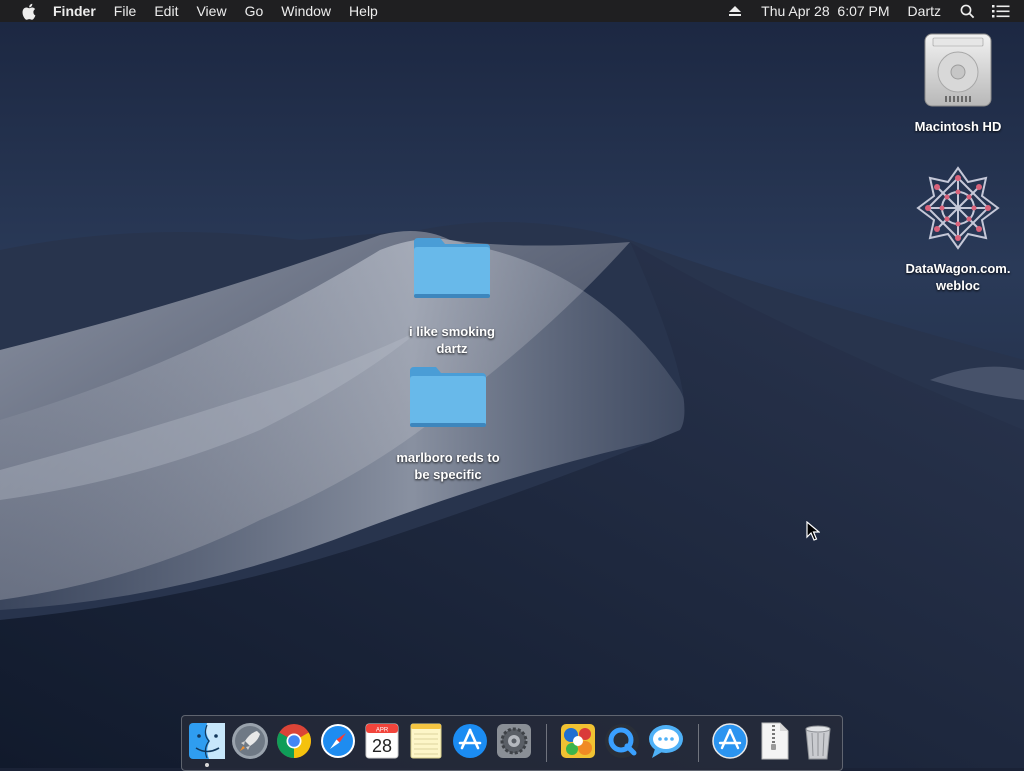 The height and width of the screenshot is (771, 1024). Describe the element at coordinates (125, 11) in the screenshot. I see `menu-file: File` at that location.